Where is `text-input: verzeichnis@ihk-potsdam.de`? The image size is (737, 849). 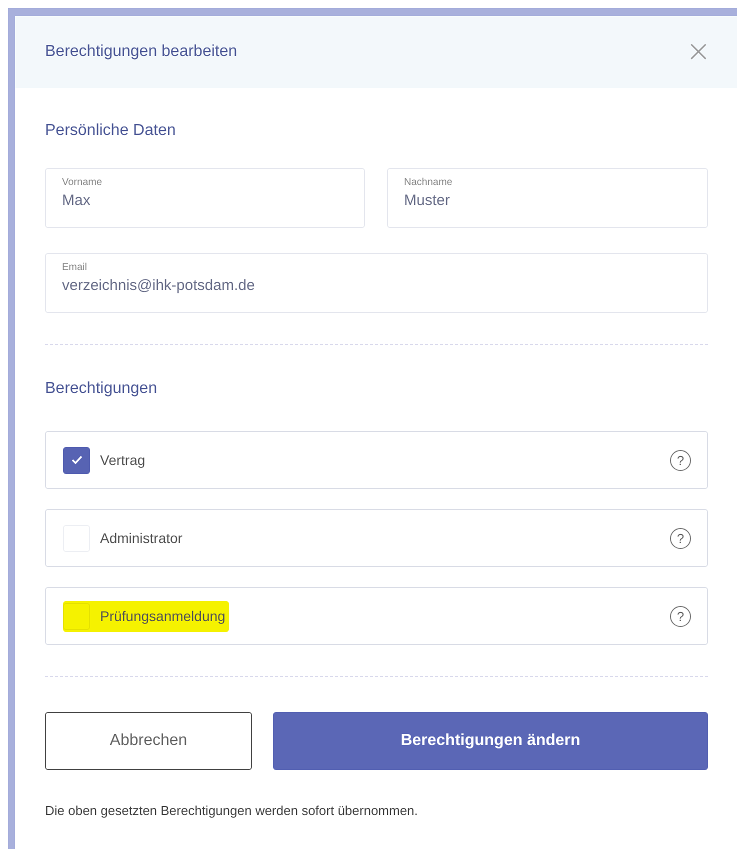 text-input: verzeichnis@ihk-potsdam.de is located at coordinates (376, 286).